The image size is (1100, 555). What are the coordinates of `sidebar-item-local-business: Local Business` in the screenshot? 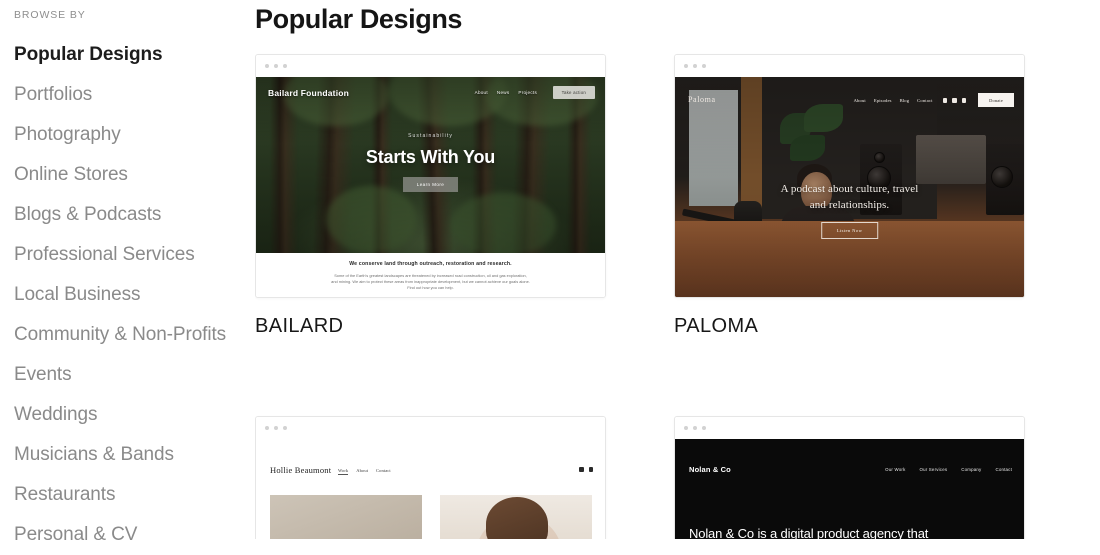 It's located at (127, 295).